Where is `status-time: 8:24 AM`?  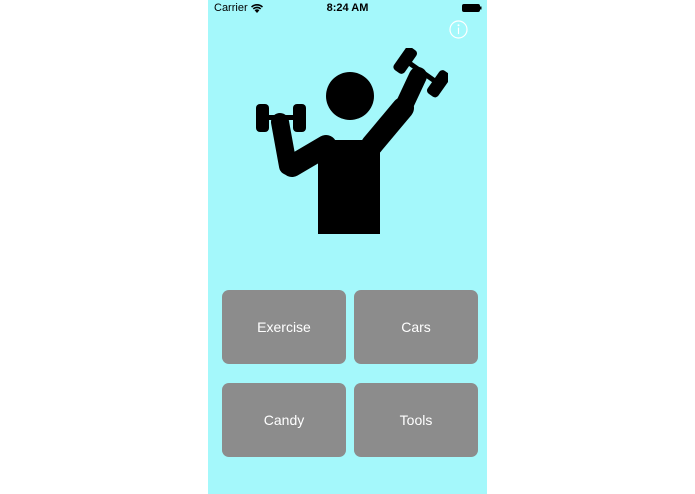
status-time: 8:24 AM is located at coordinates (347, 8).